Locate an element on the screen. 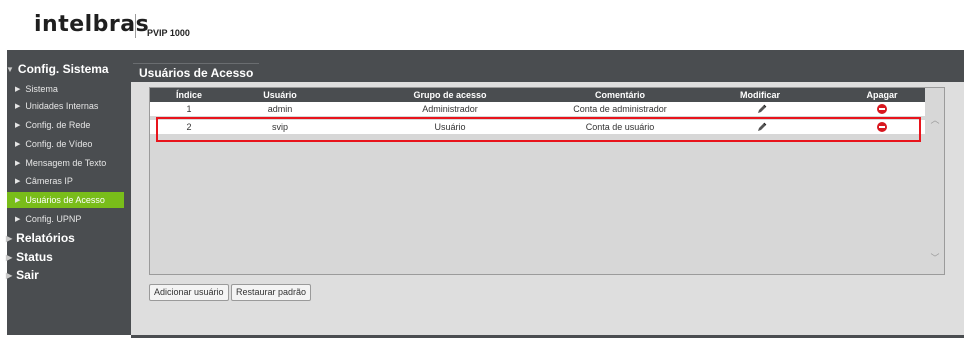 The image size is (964, 347). sidebar-item-config-video: ▶ Config. de Vídeo is located at coordinates (65, 144).